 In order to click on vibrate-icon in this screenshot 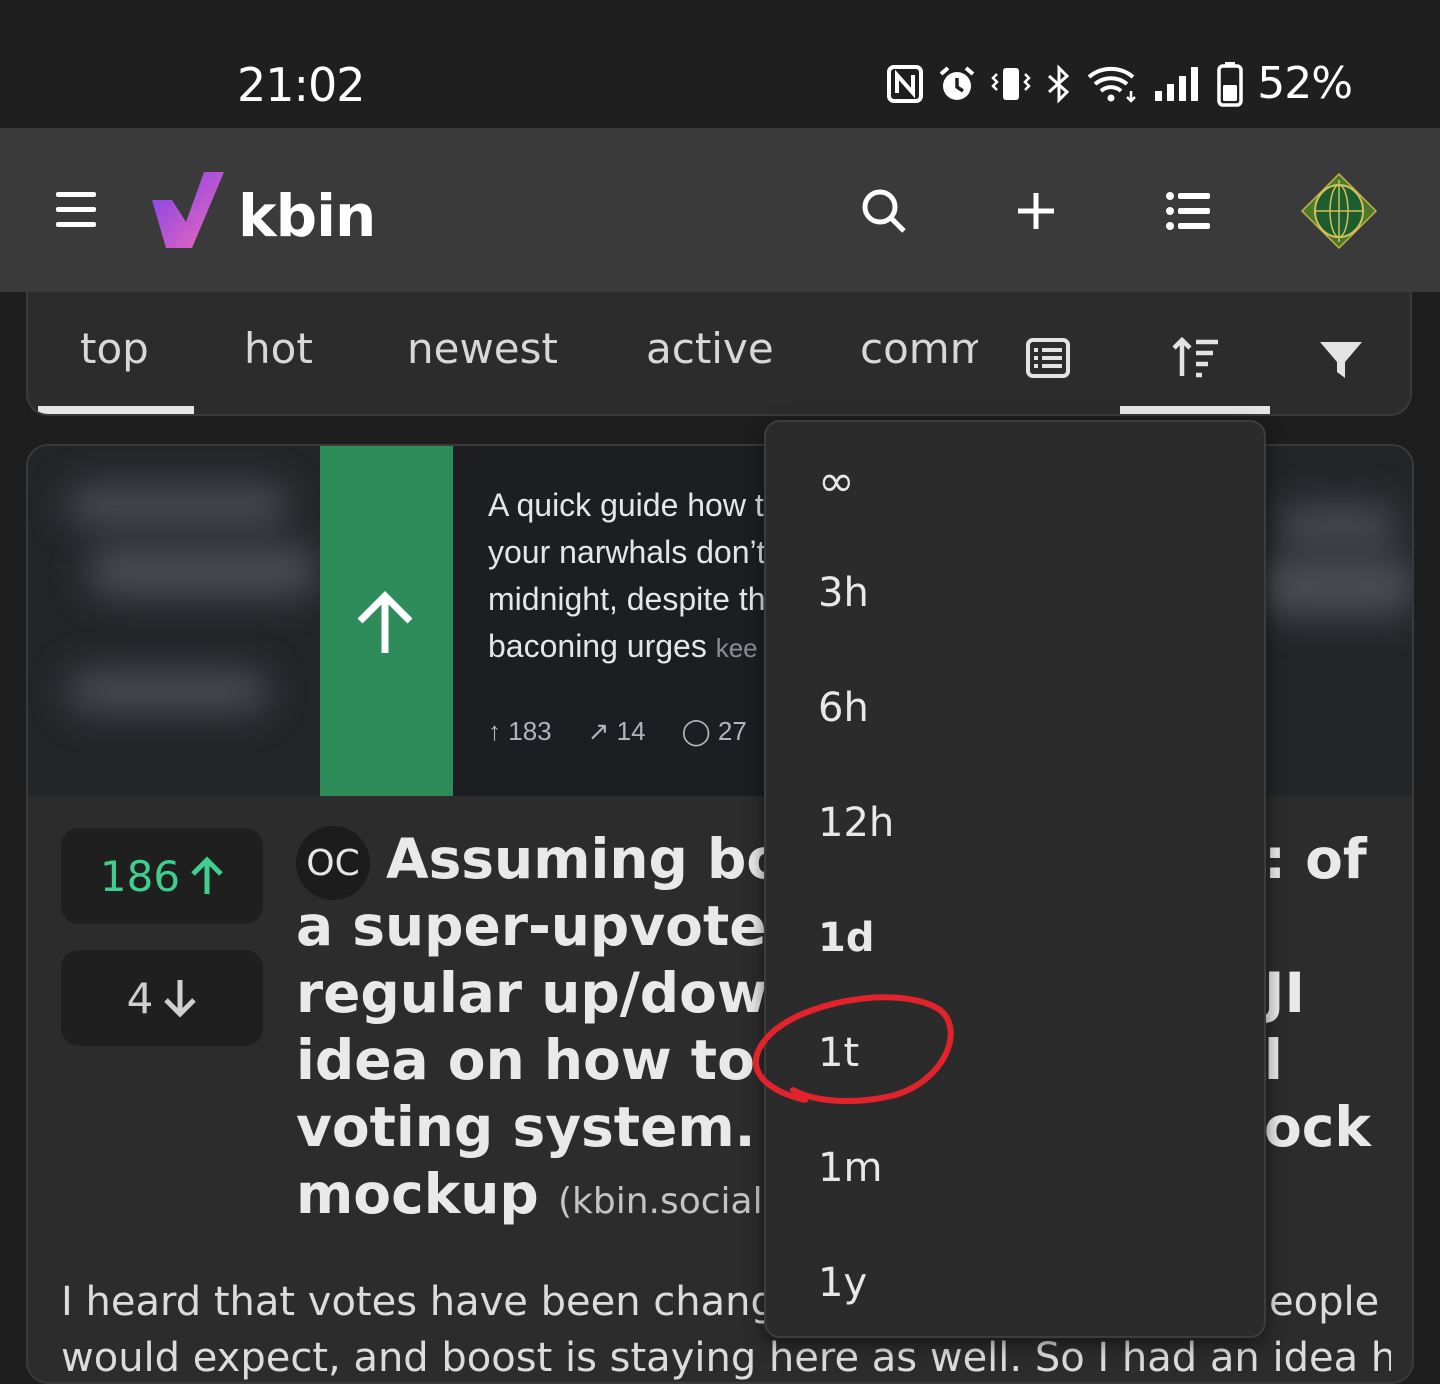, I will do `click(1011, 84)`.